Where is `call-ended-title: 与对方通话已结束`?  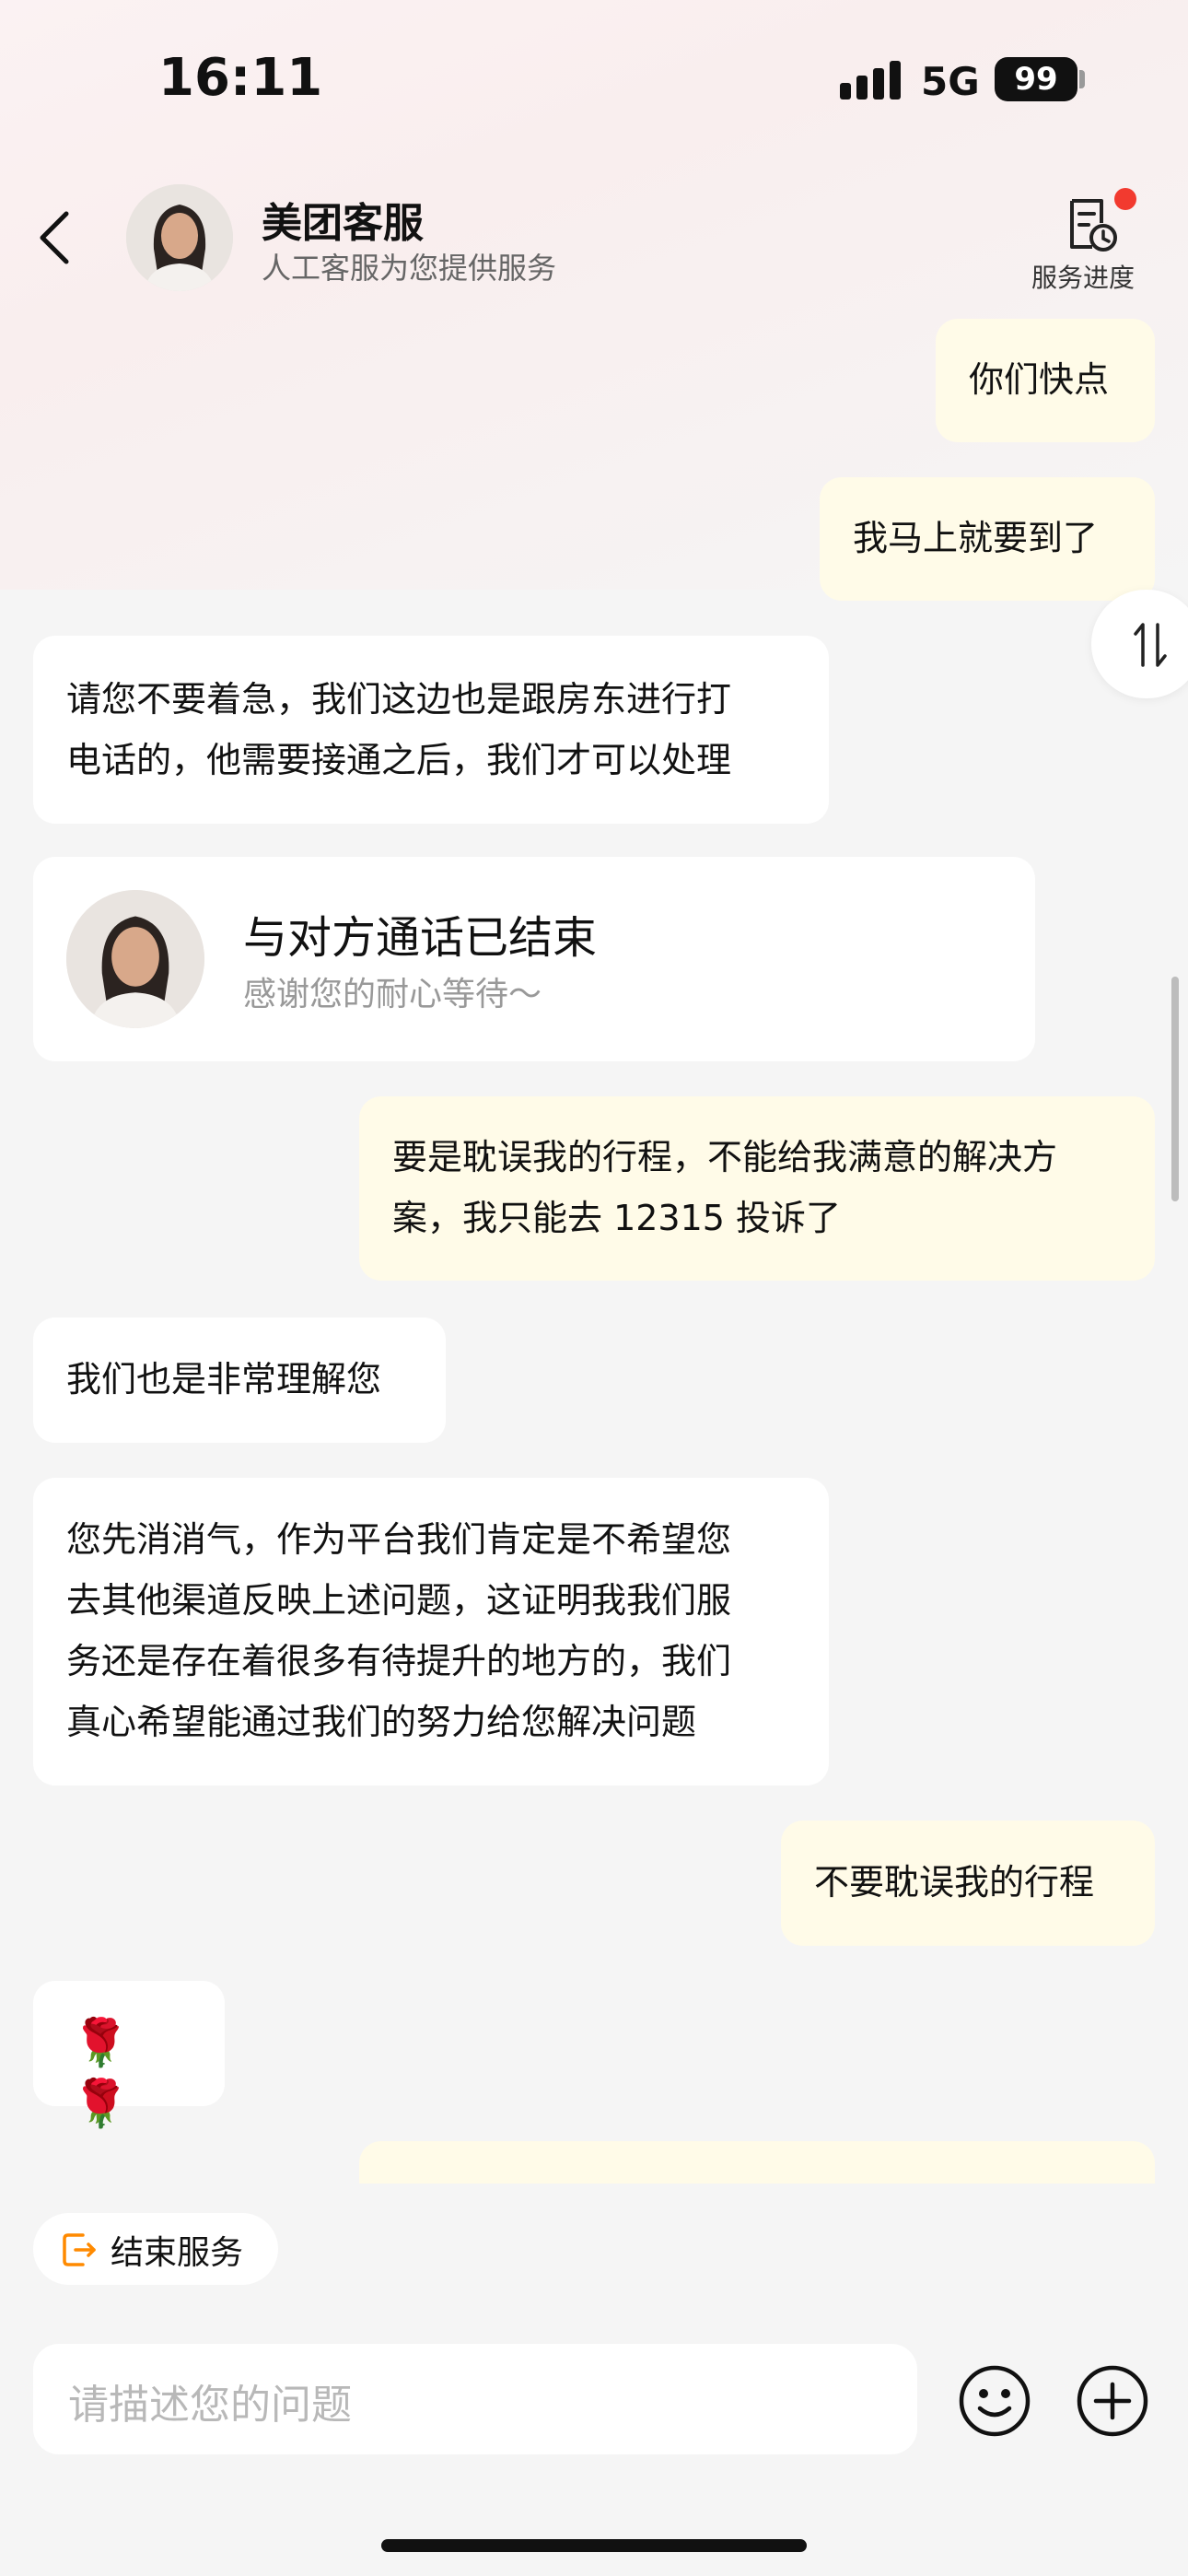 call-ended-title: 与对方通话已结束 is located at coordinates (420, 938).